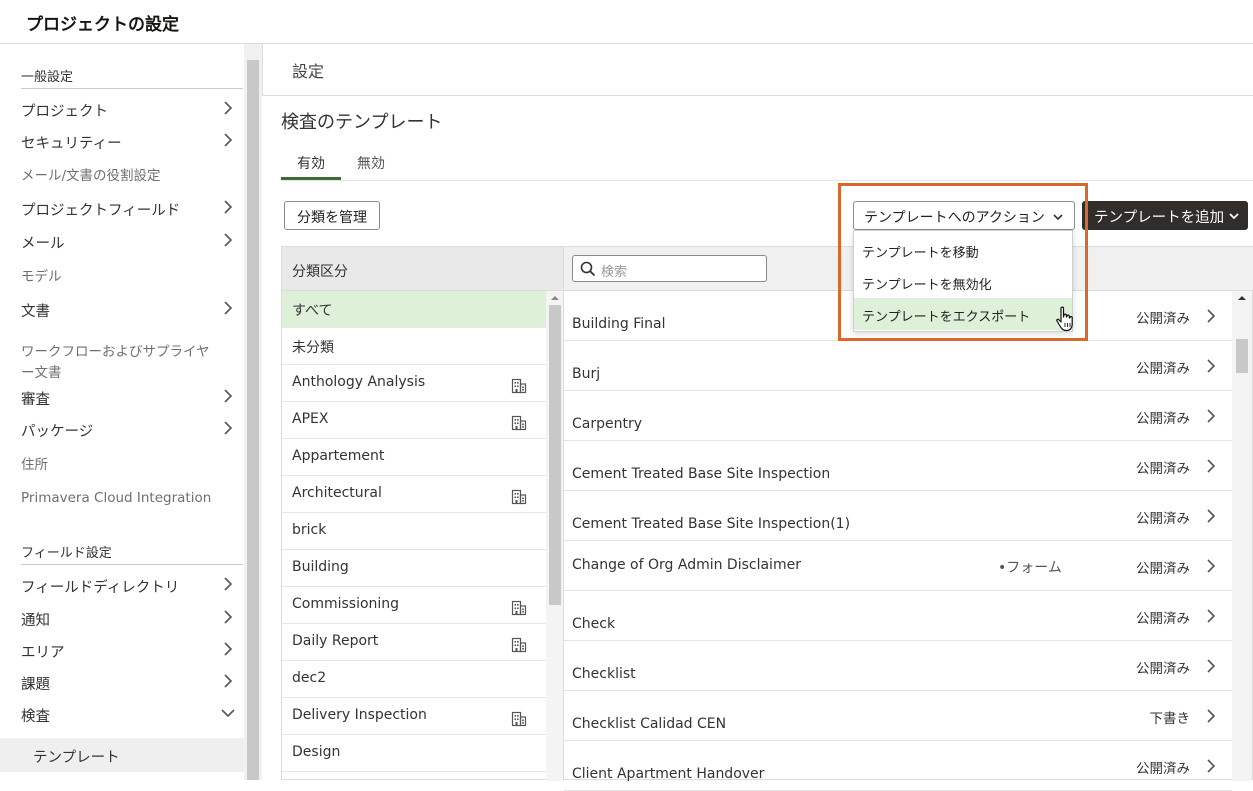 This screenshot has height=791, width=1253. I want to click on template-actions-button: テンプレートへのアクション, so click(964, 215).